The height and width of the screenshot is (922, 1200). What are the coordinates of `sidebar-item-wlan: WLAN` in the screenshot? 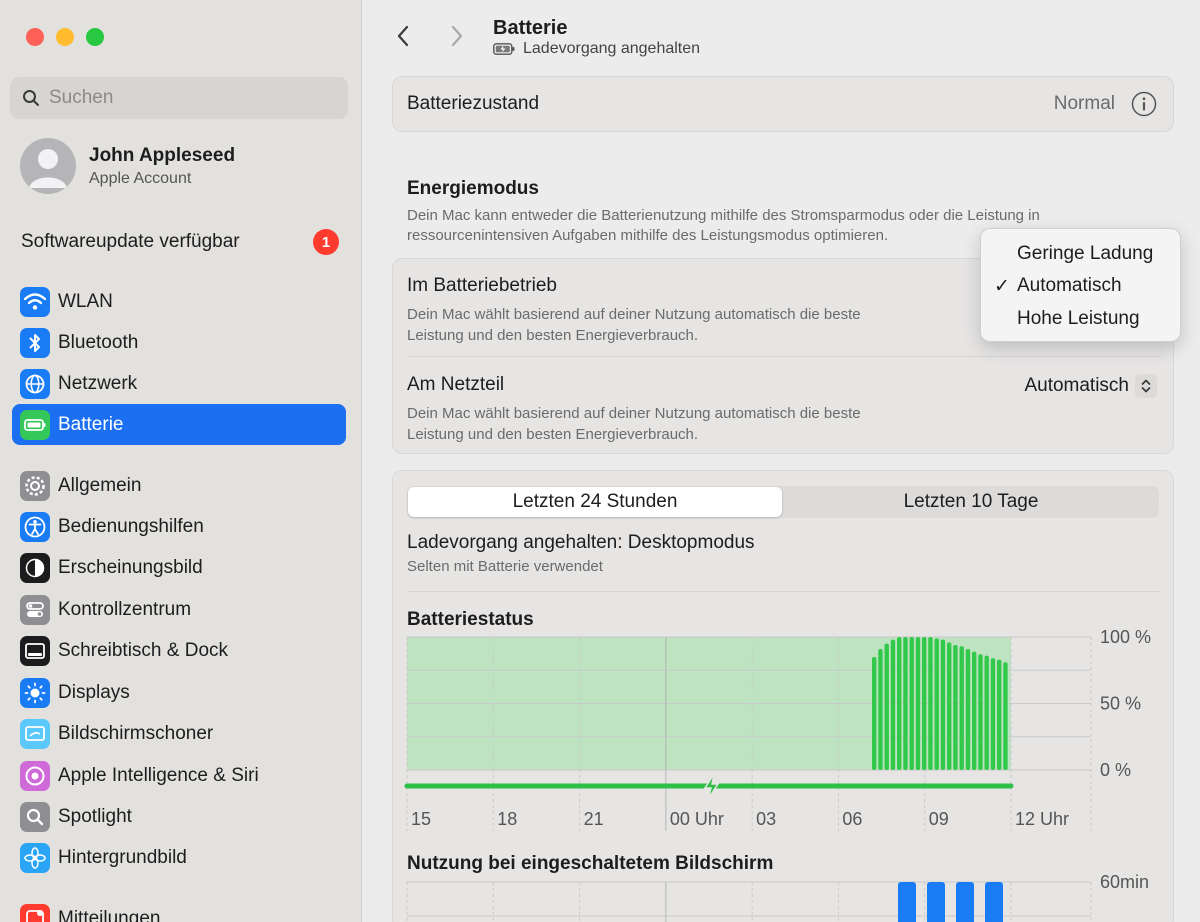 It's located at (179, 301).